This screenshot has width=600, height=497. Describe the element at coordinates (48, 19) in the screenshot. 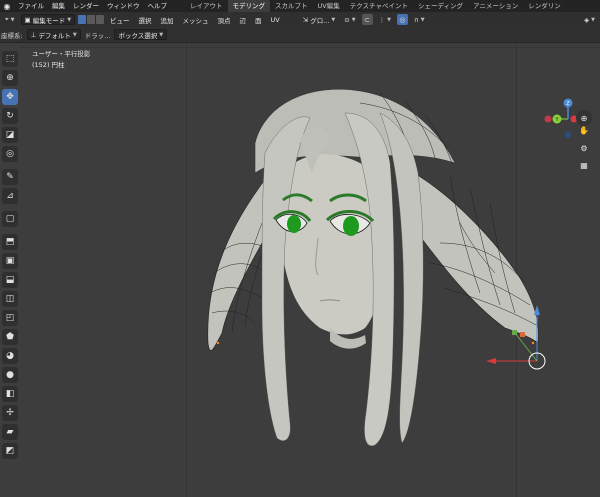

I see `mode-dropdown: ▣ 編集モード ▼` at that location.